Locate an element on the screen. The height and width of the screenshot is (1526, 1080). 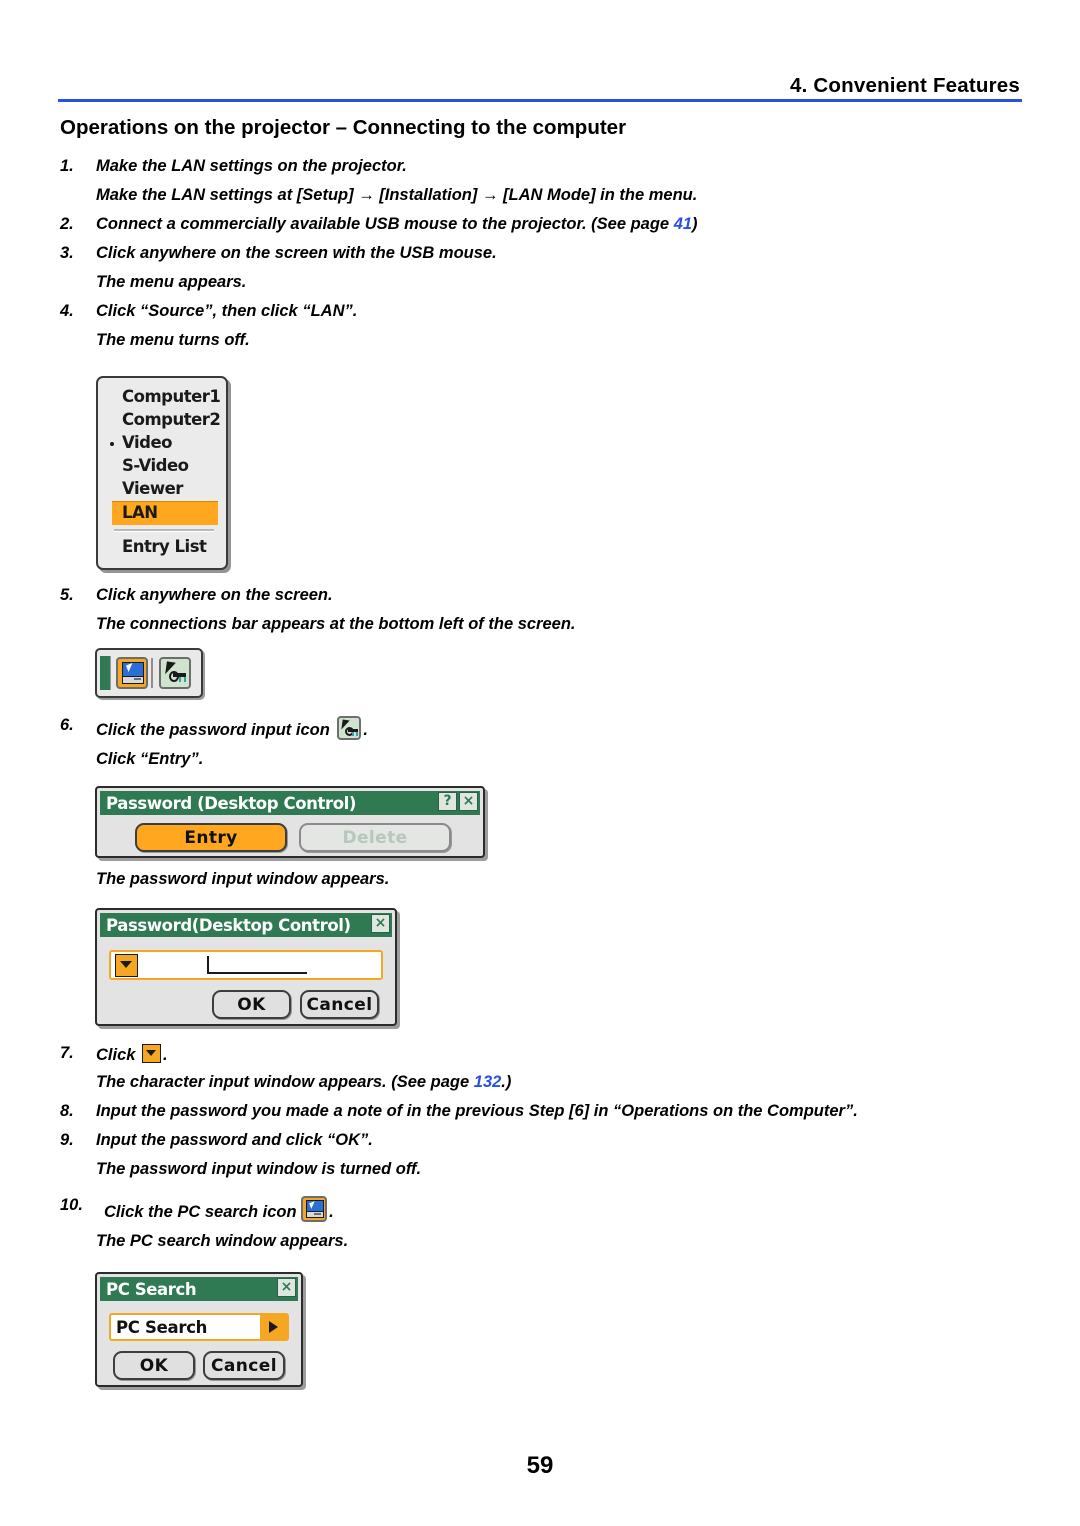
input-underline is located at coordinates (257, 973).